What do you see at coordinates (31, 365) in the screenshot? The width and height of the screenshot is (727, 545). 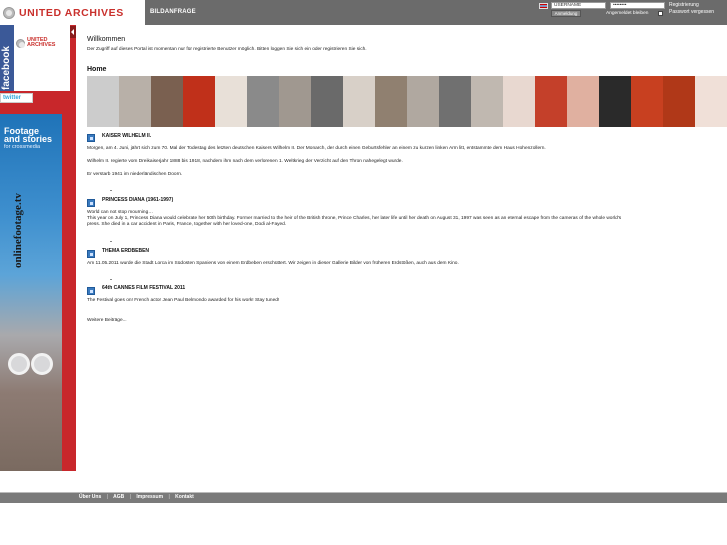 I see `binoculars-image` at bounding box center [31, 365].